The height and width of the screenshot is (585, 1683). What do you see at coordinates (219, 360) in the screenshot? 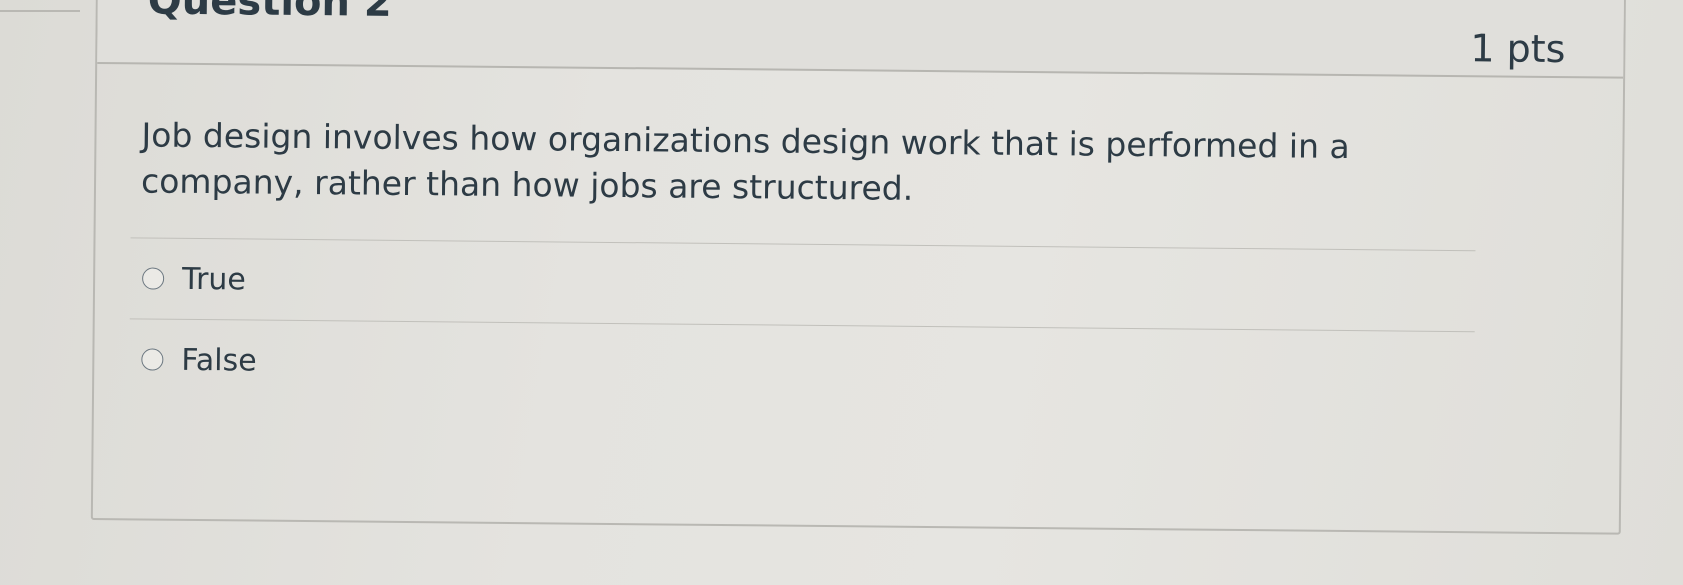
I see `answer-label-false: False` at bounding box center [219, 360].